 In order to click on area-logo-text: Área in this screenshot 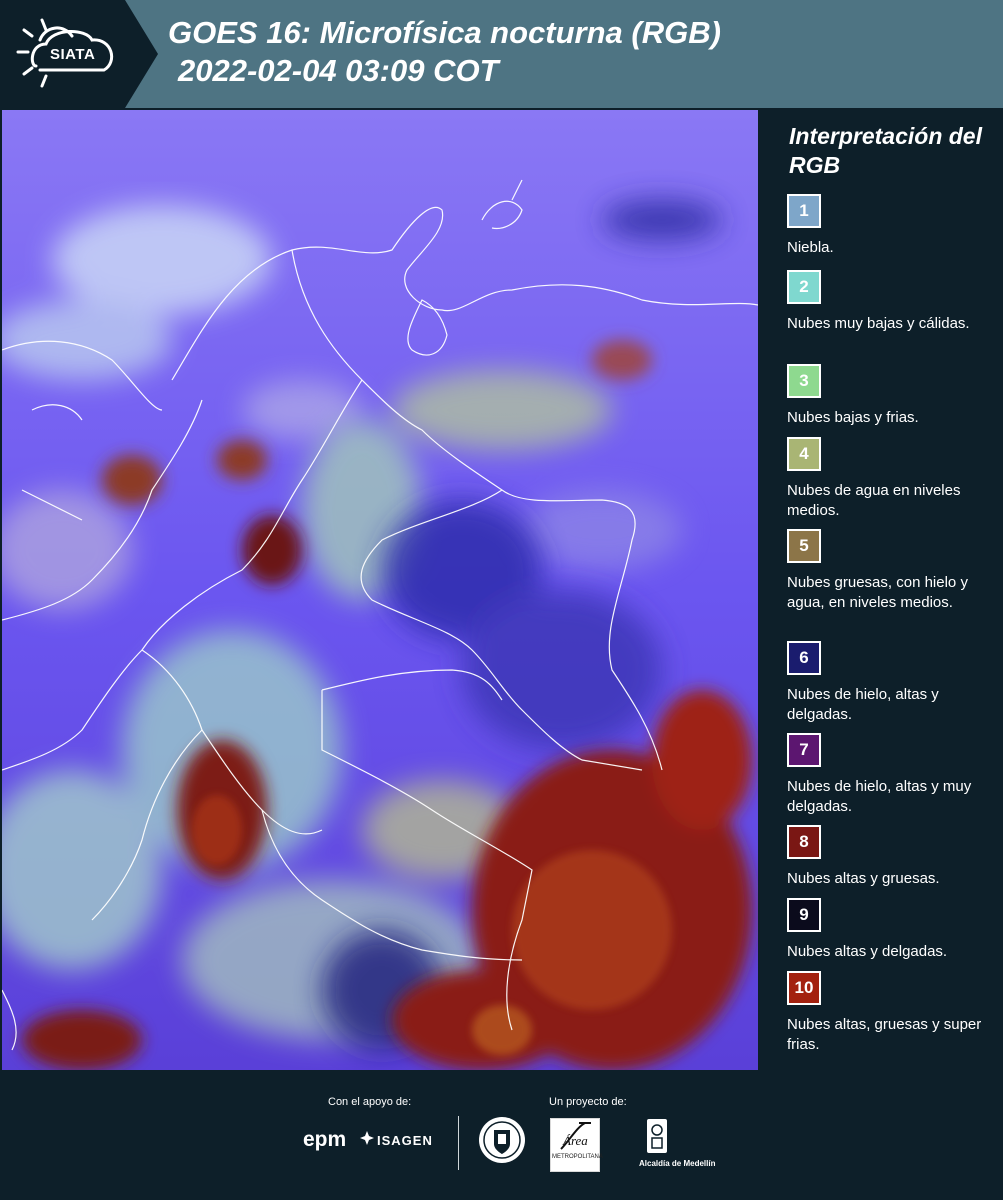, I will do `click(575, 1140)`.